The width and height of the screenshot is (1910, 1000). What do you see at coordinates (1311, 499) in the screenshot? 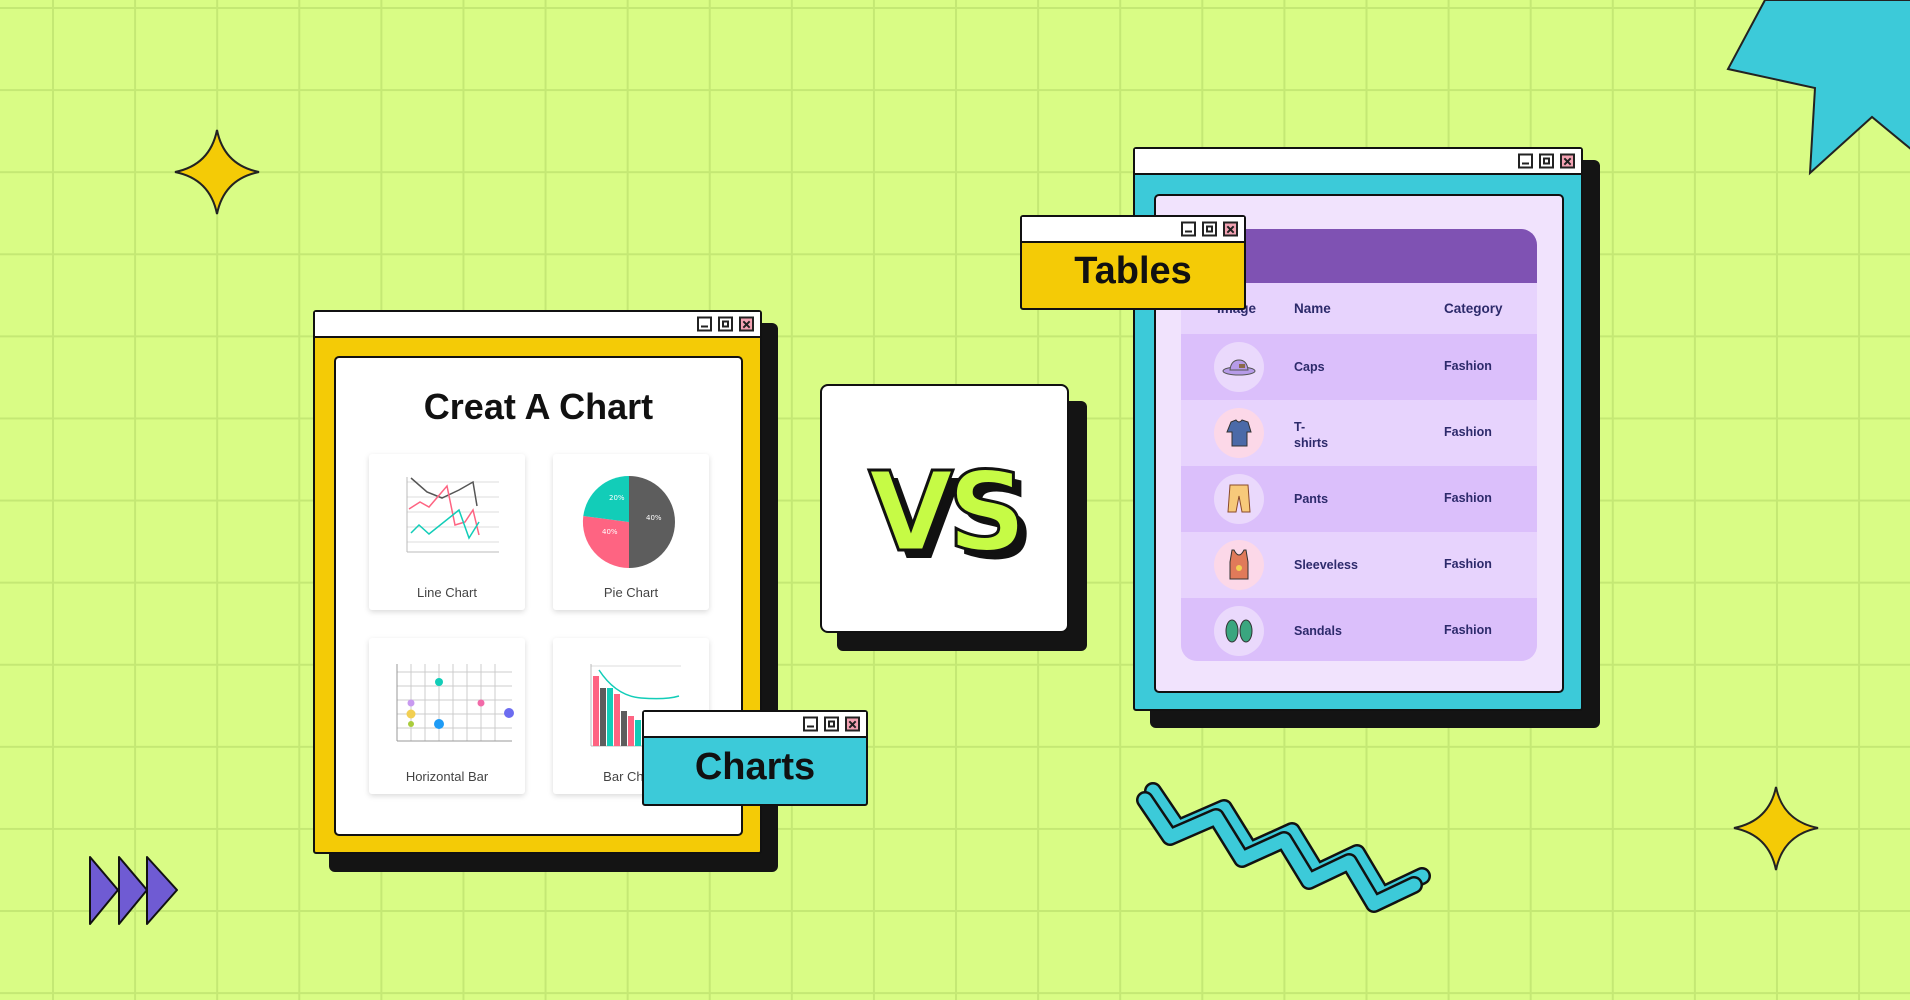
I see `row-name: Pants` at bounding box center [1311, 499].